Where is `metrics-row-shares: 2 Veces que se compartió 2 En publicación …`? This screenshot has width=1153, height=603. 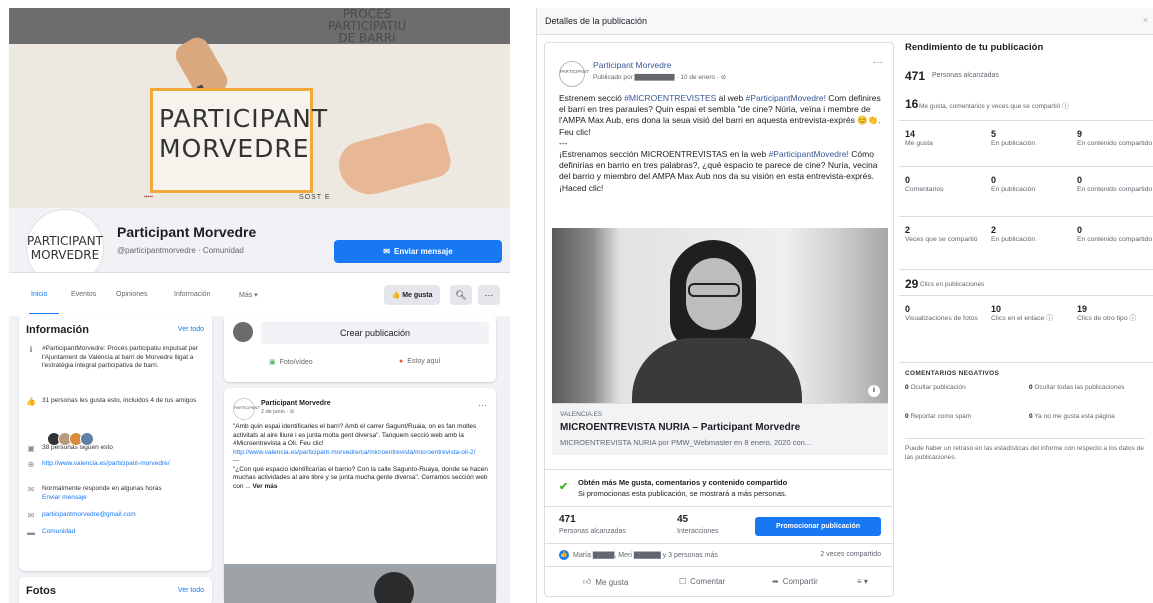 metrics-row-shares: 2 Veces que se compartió 2 En publicación … is located at coordinates (1026, 242).